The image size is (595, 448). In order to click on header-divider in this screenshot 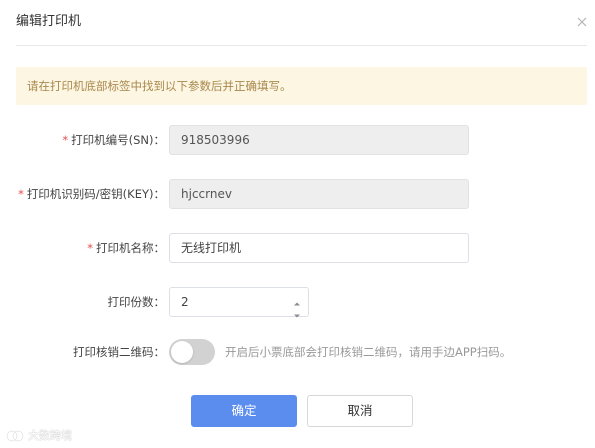, I will do `click(301, 45)`.